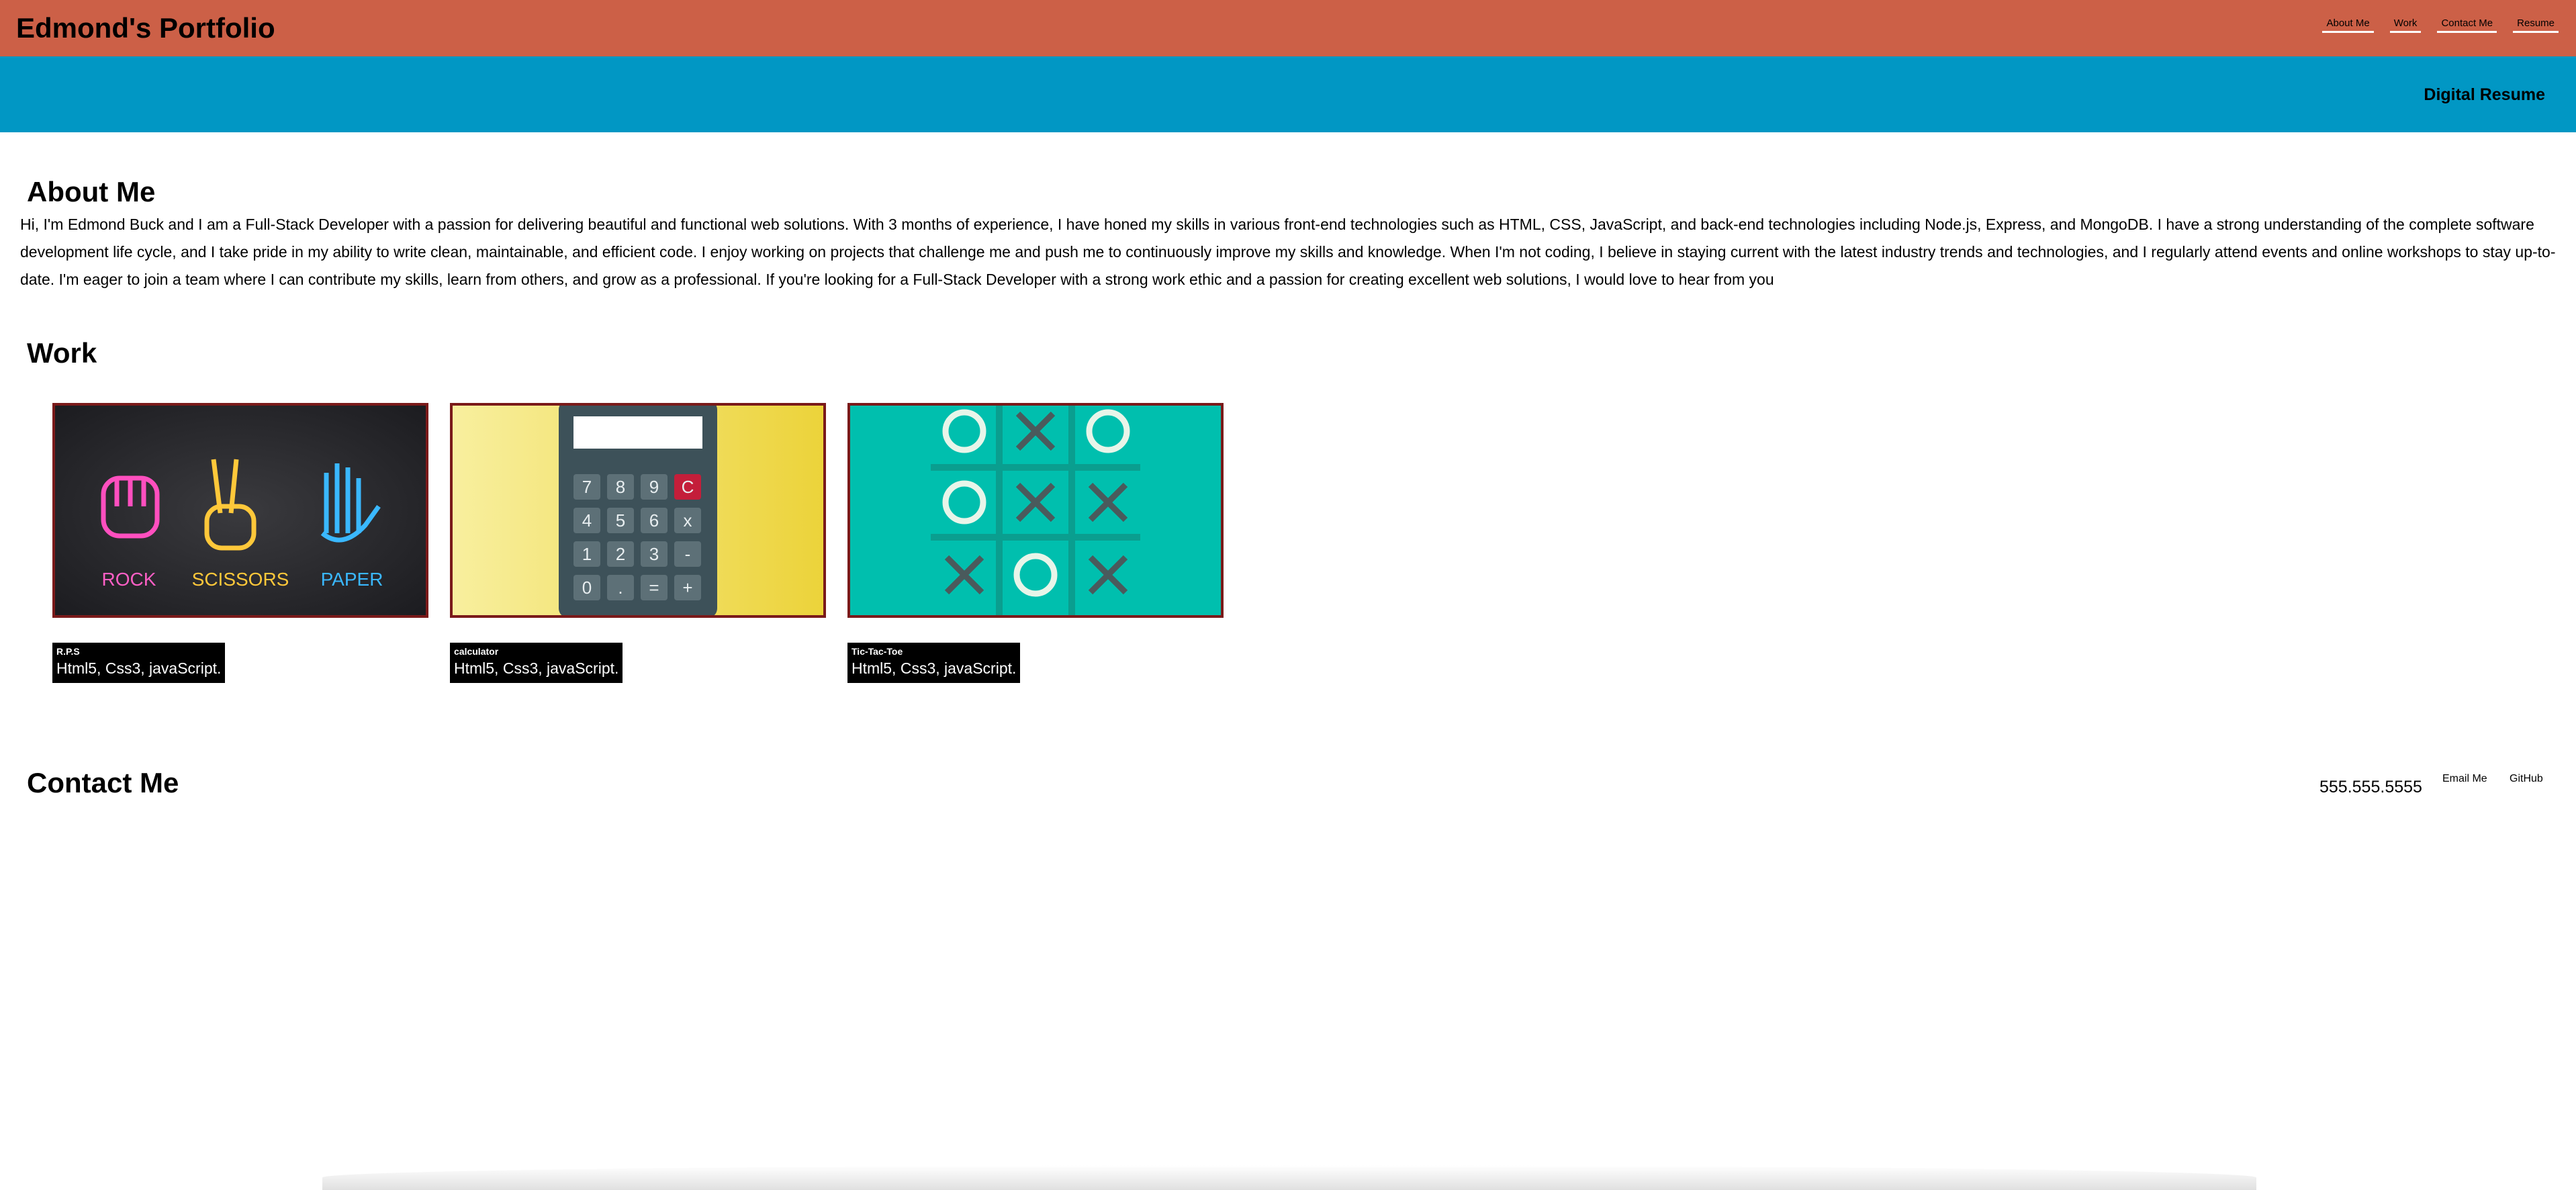 This screenshot has width=2576, height=1190. I want to click on nav-about-me: About Me, so click(2348, 25).